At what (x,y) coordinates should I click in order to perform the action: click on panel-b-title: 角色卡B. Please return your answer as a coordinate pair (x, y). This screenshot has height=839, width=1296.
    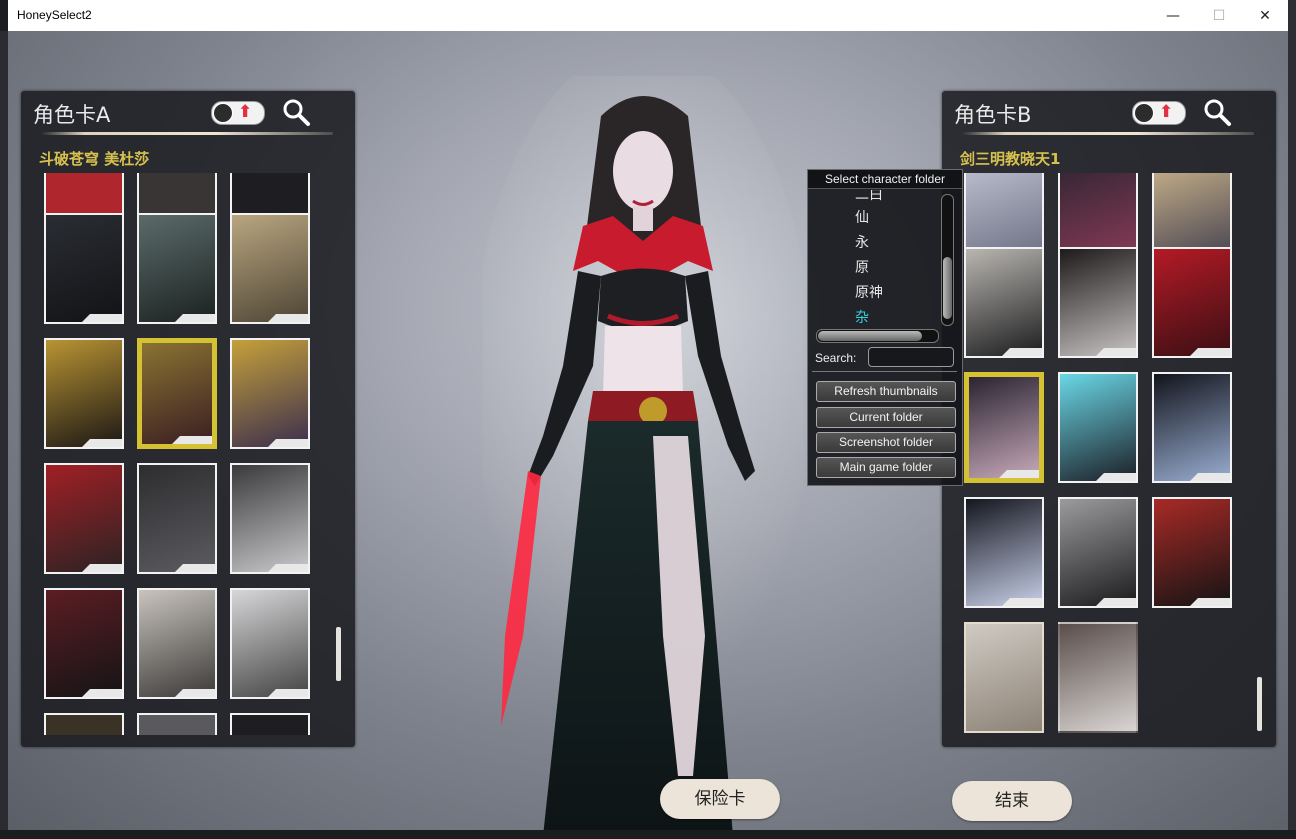
    Looking at the image, I should click on (993, 115).